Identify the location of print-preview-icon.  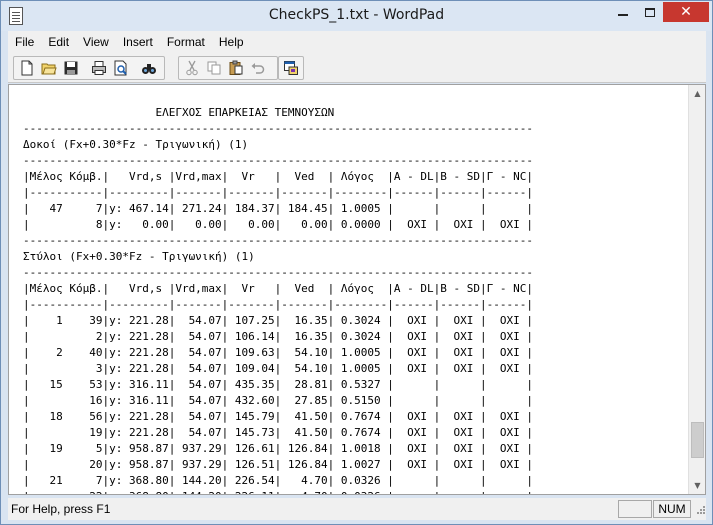
(120, 68).